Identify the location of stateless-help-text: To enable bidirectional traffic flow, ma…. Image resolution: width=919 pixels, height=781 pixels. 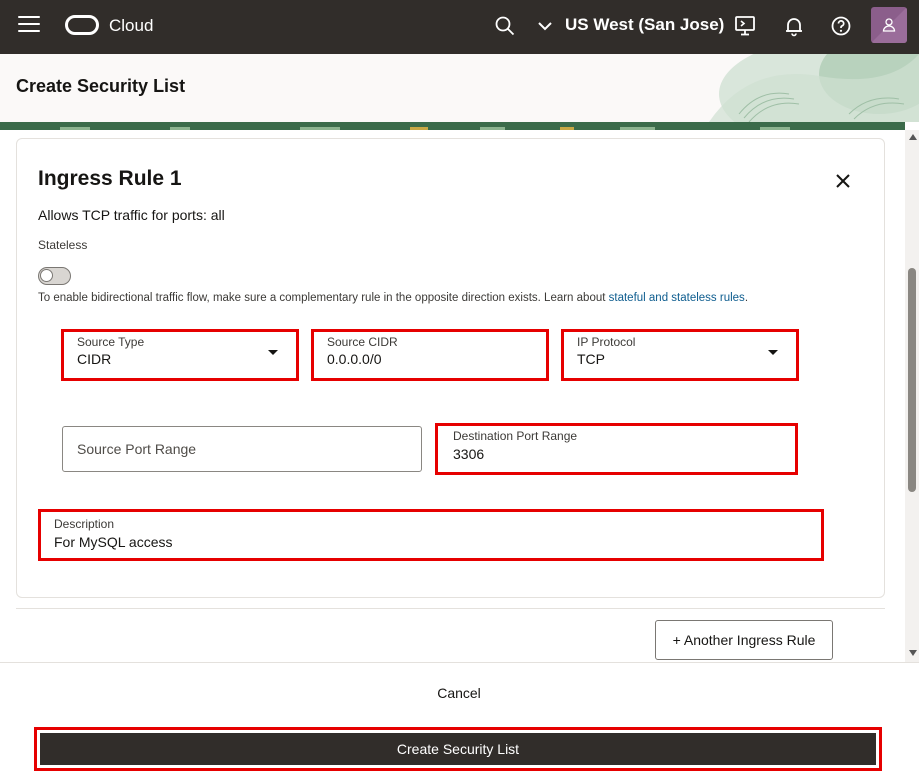
(393, 298).